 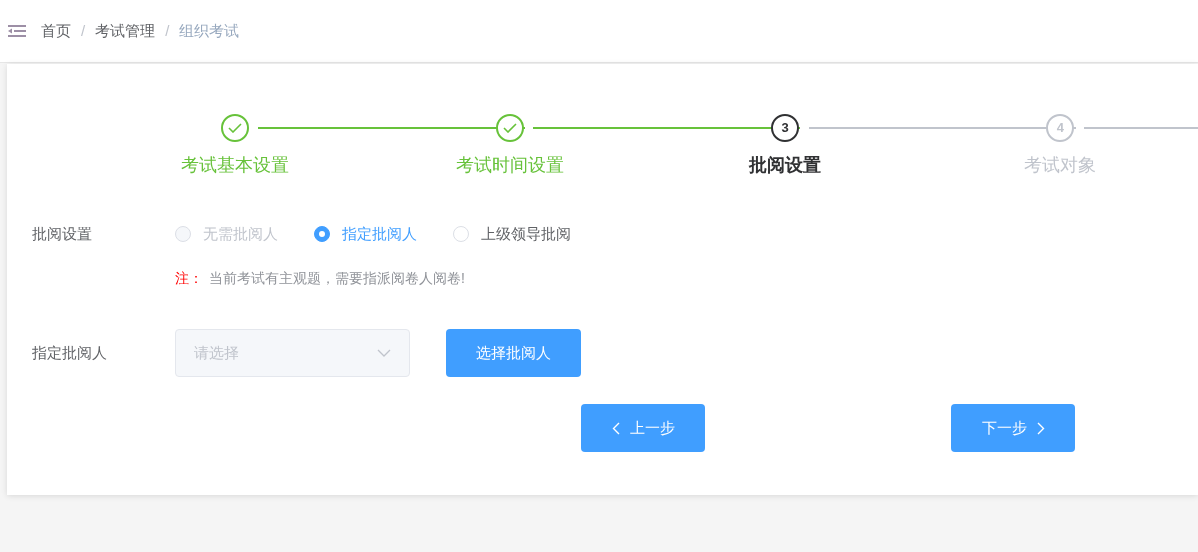 What do you see at coordinates (1013, 428) in the screenshot?
I see `next-step-button: 下一步` at bounding box center [1013, 428].